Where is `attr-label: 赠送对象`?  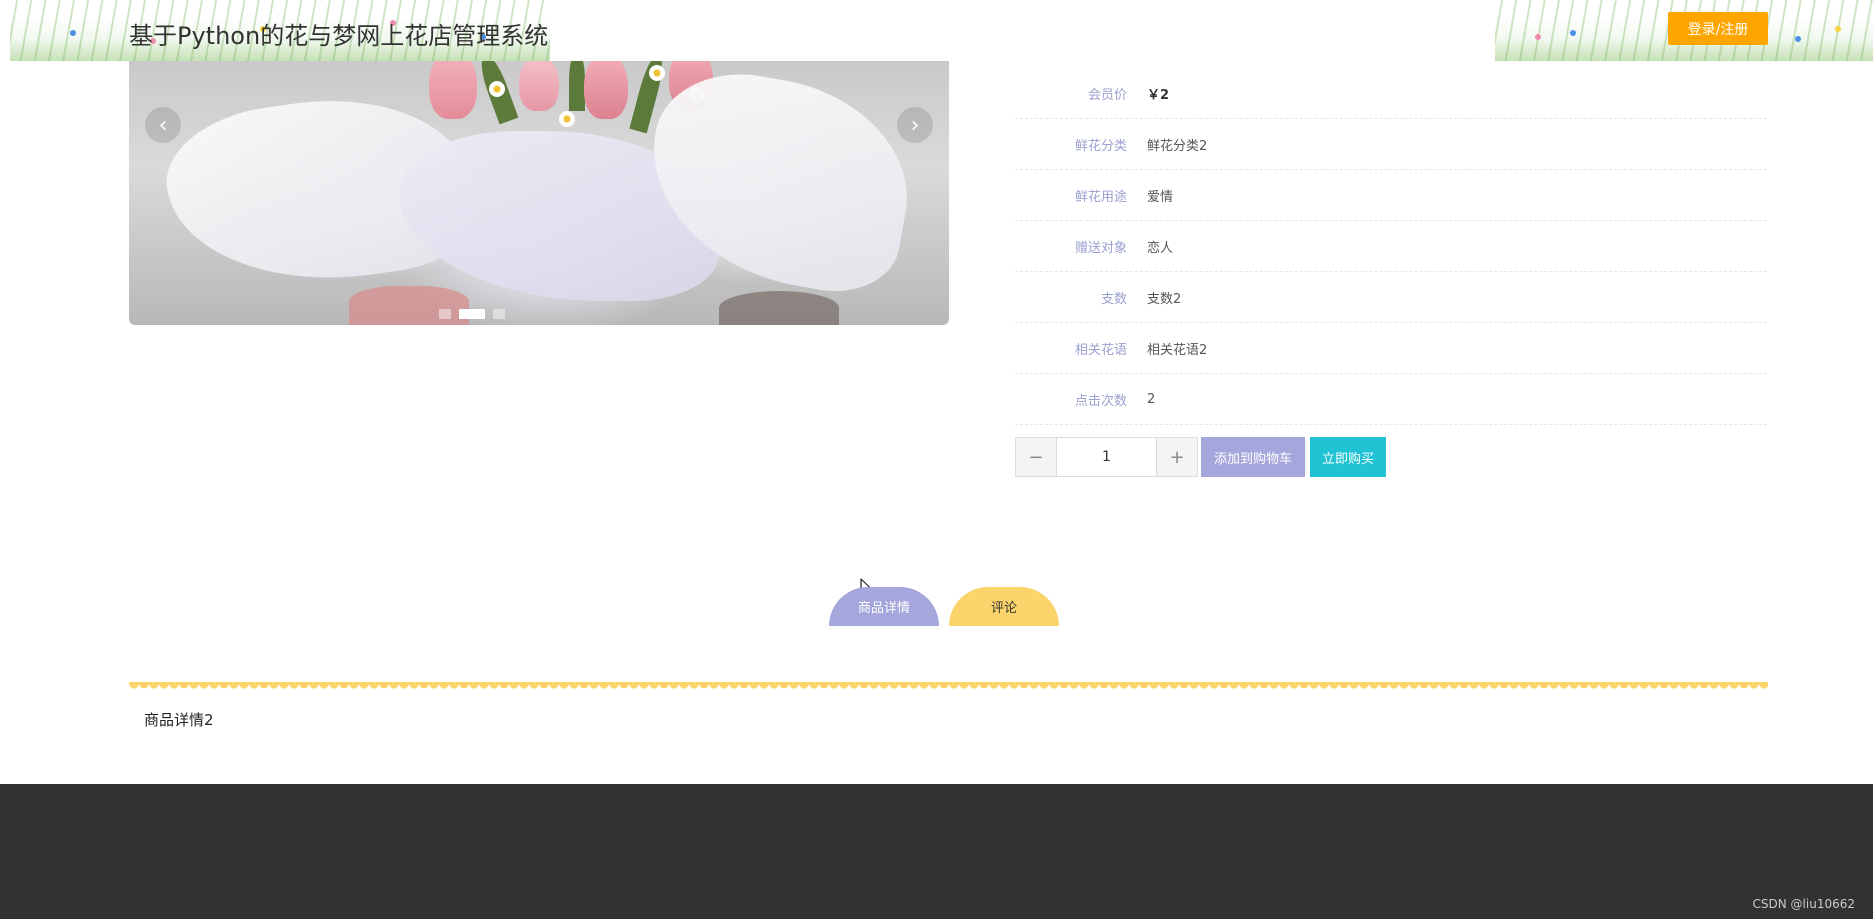
attr-label: 赠送对象 is located at coordinates (1100, 248).